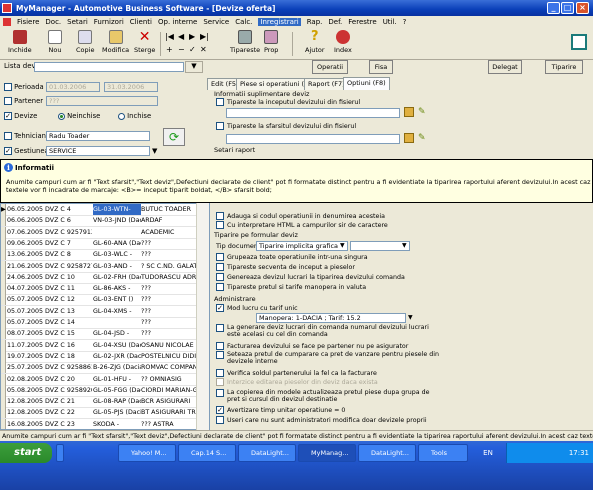  I want to click on opt-verifica-checkbox, so click(220, 373).